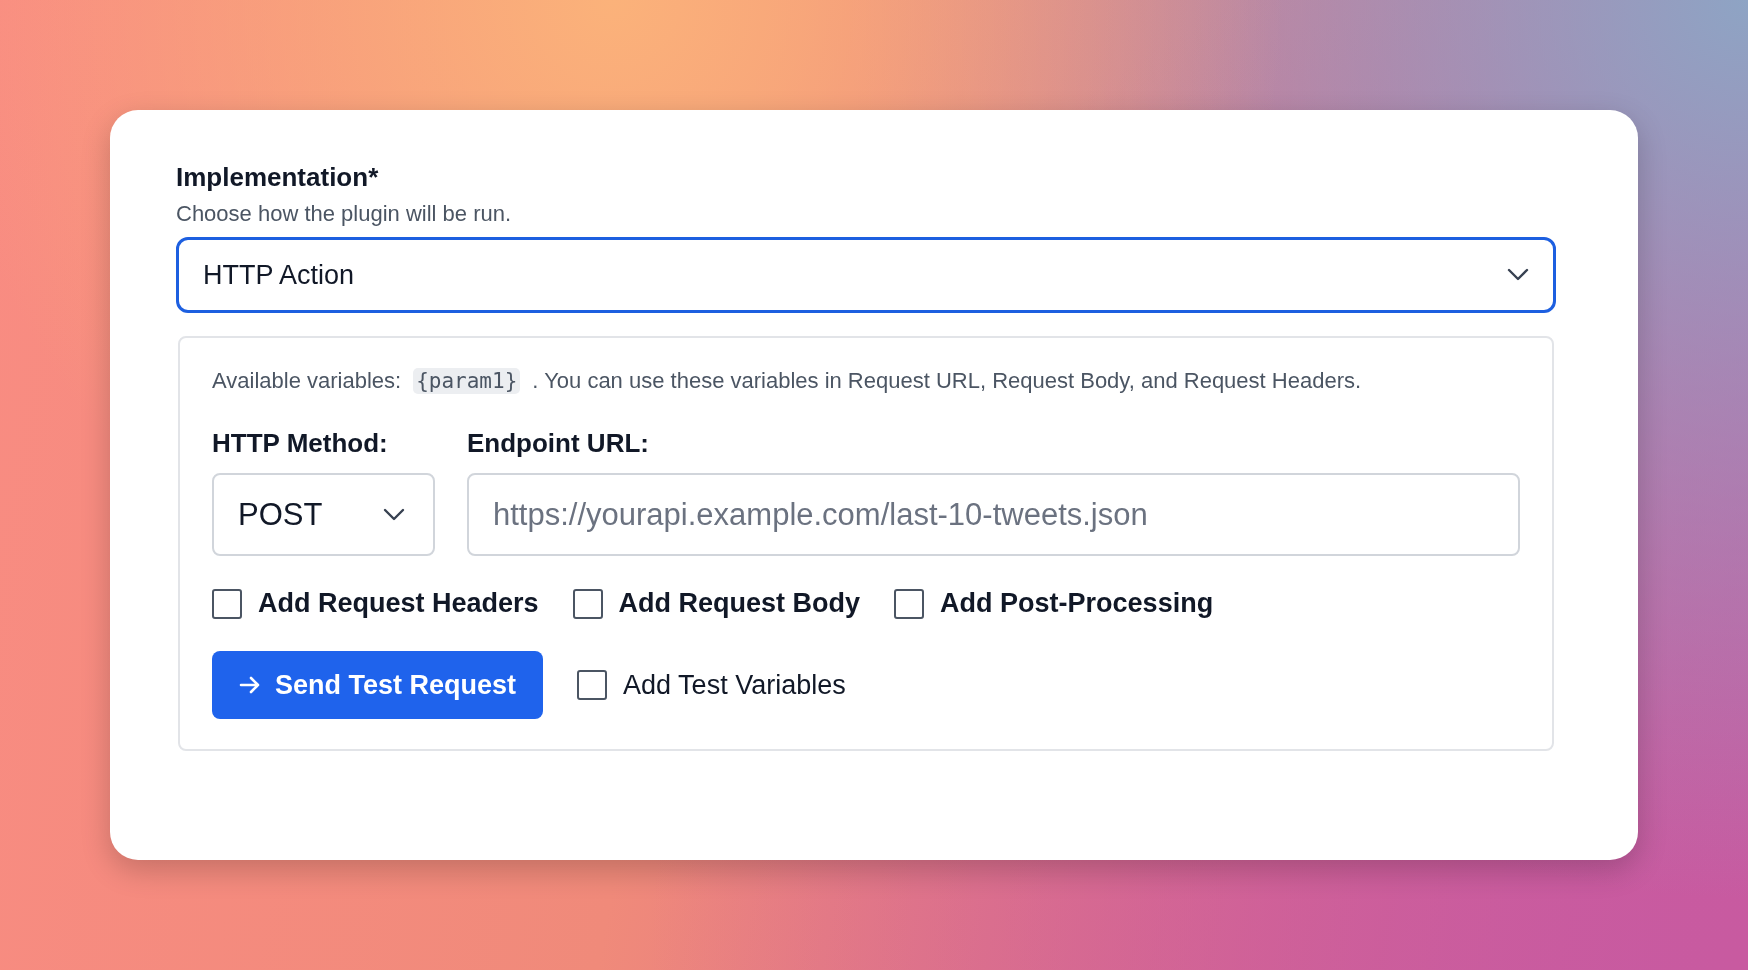 The image size is (1748, 970). Describe the element at coordinates (993, 514) in the screenshot. I see `endpoint-url-field: https://yourapi.example.com/last-10-tweets.json` at that location.